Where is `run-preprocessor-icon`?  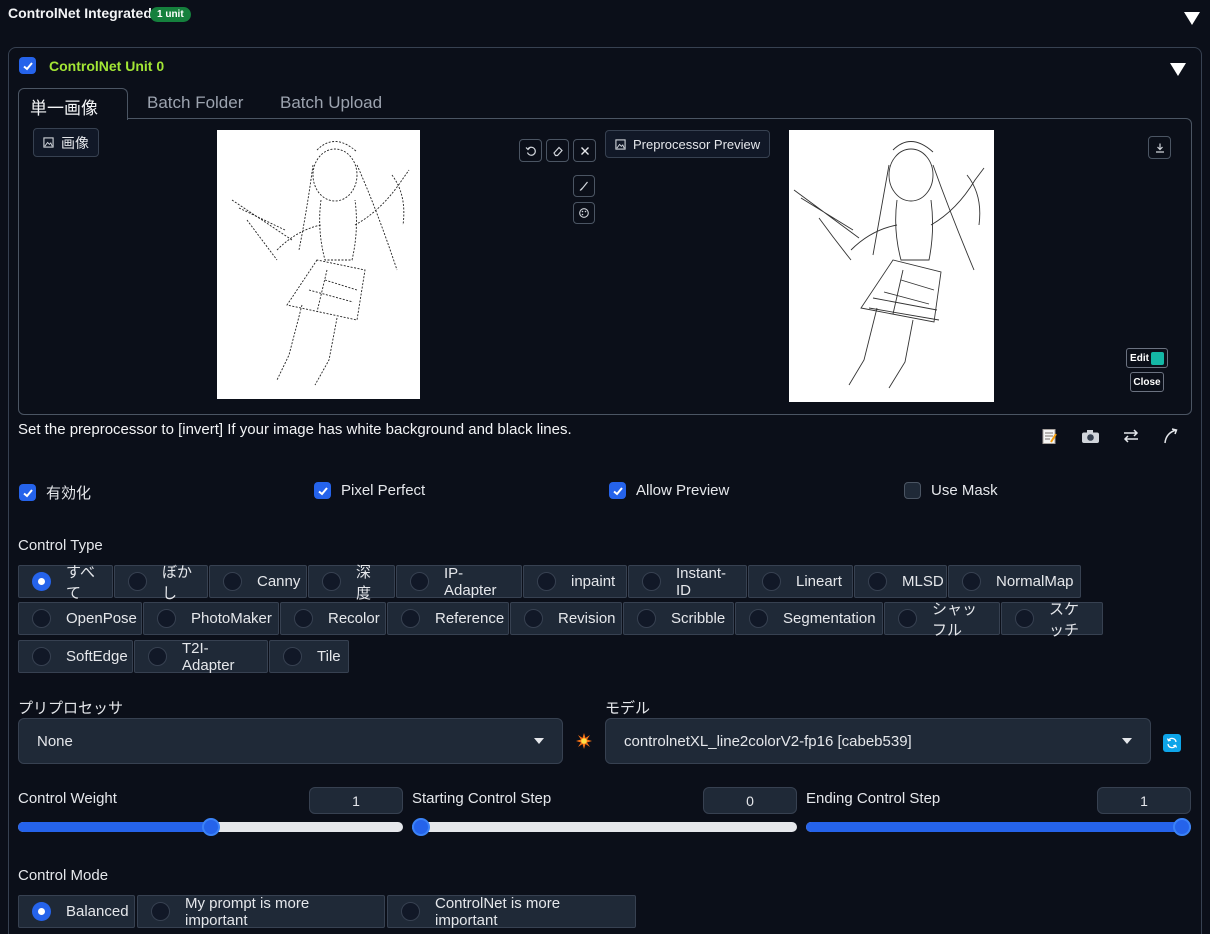
run-preprocessor-icon is located at coordinates (584, 741).